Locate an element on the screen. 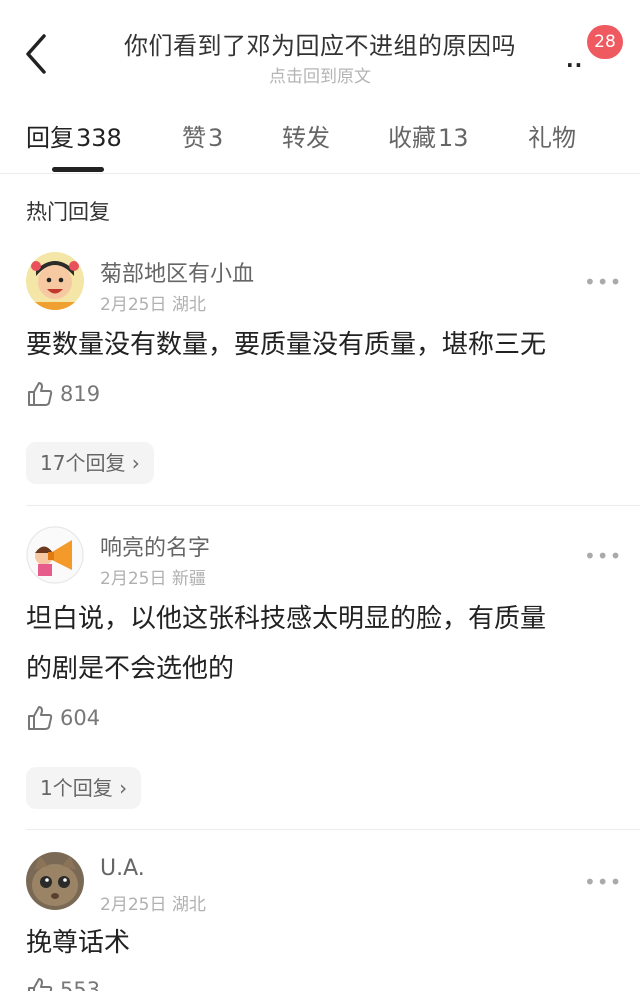 This screenshot has width=640, height=991. username: 响亮的名字 is located at coordinates (155, 546).